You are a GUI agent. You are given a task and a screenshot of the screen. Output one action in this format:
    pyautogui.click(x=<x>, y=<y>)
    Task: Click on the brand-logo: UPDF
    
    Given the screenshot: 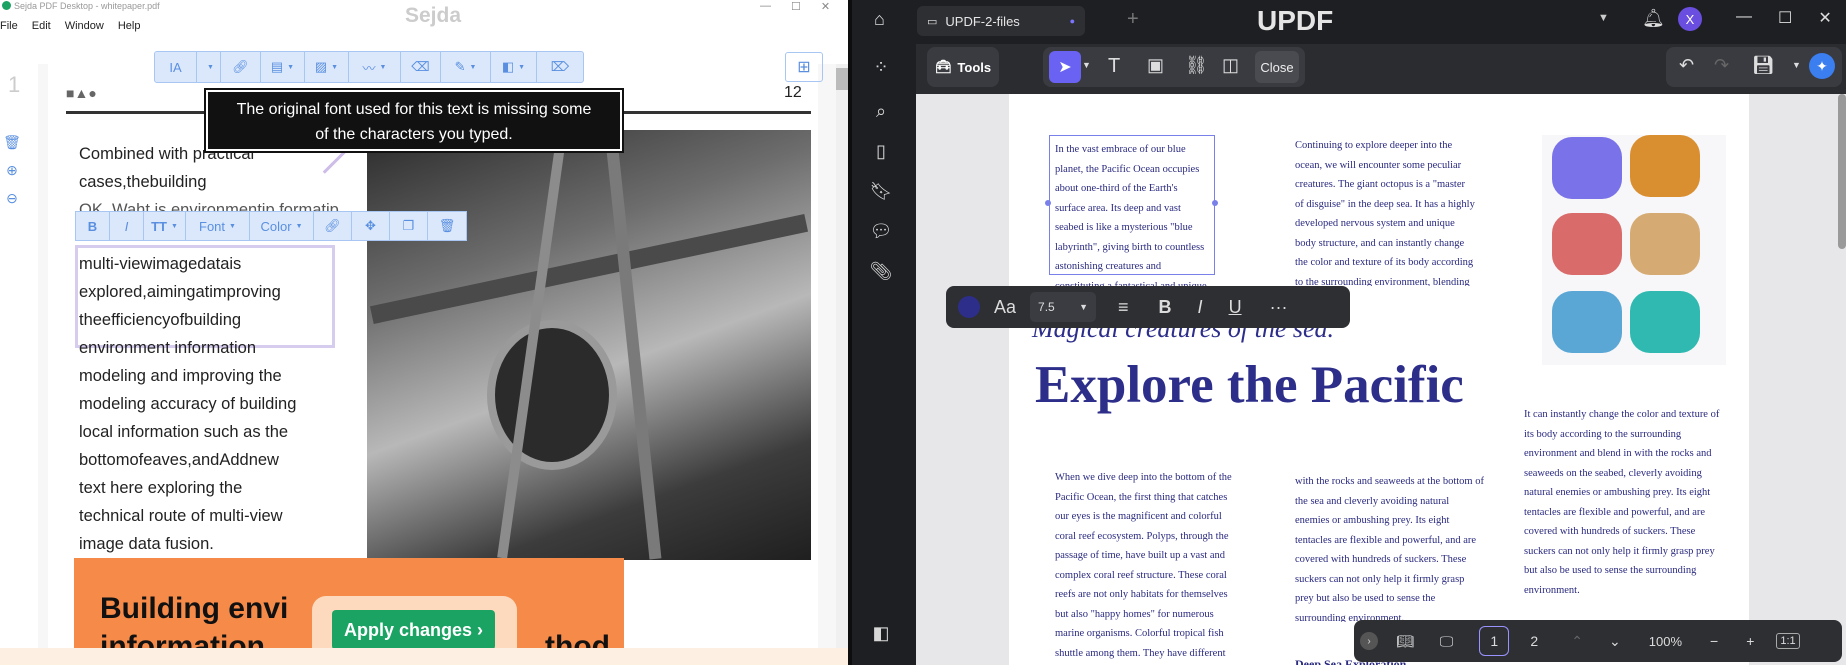 What is the action you would take?
    pyautogui.click(x=1295, y=20)
    